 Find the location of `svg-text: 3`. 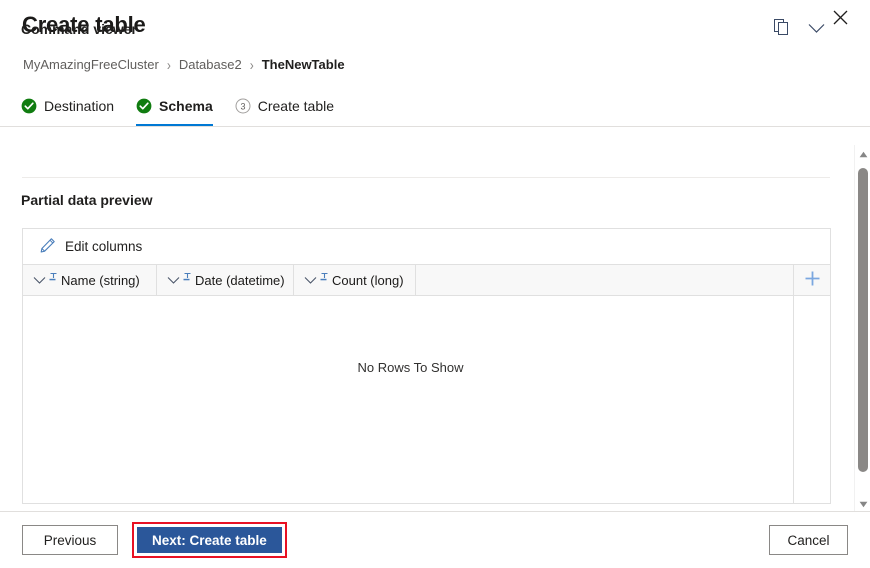

svg-text: 3 is located at coordinates (242, 106).